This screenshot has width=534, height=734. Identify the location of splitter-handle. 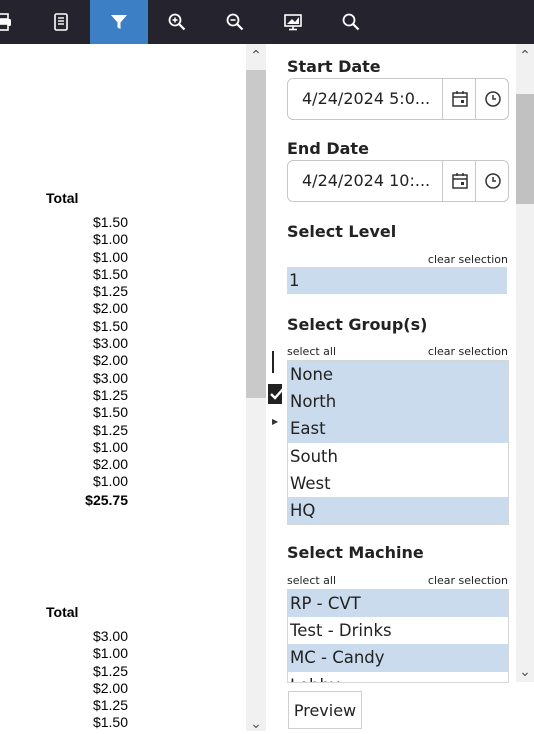
(273, 362).